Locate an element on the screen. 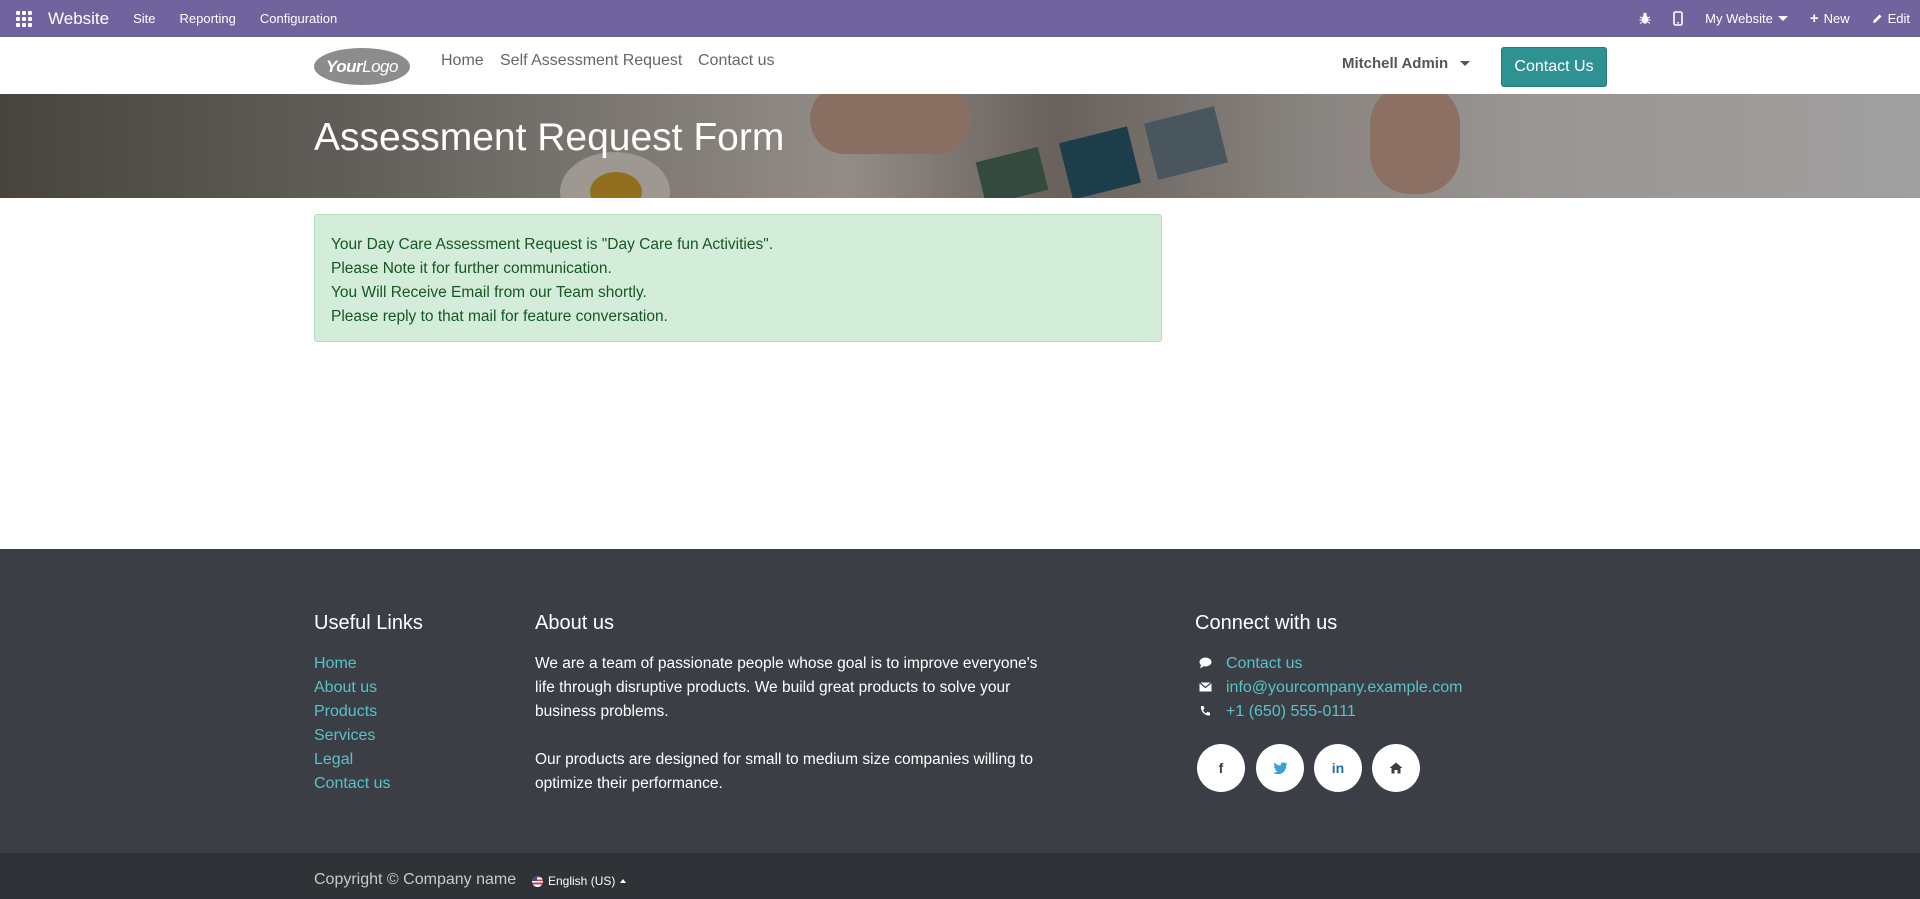 The image size is (1920, 899). user-menu: Mitchell Admin is located at coordinates (1406, 63).